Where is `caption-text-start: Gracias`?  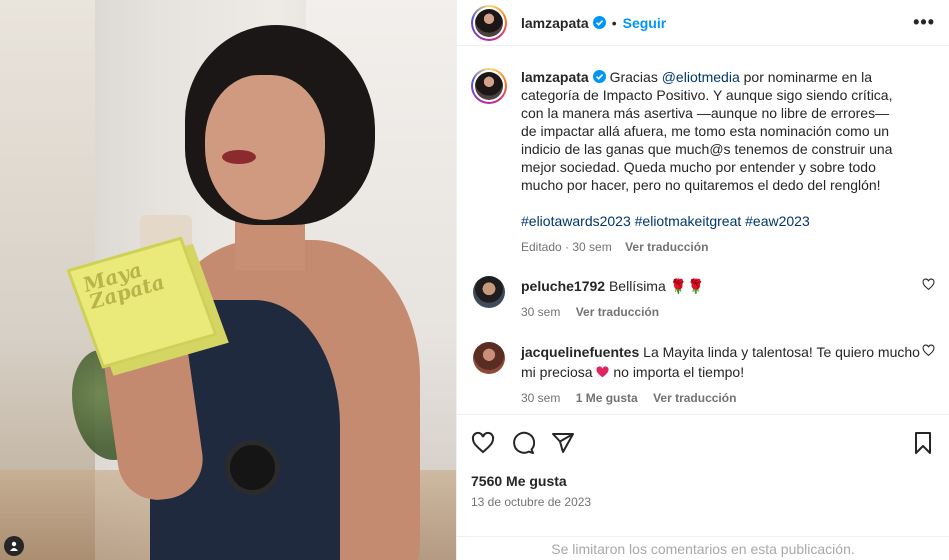
caption-text-start: Gracias is located at coordinates (635, 77).